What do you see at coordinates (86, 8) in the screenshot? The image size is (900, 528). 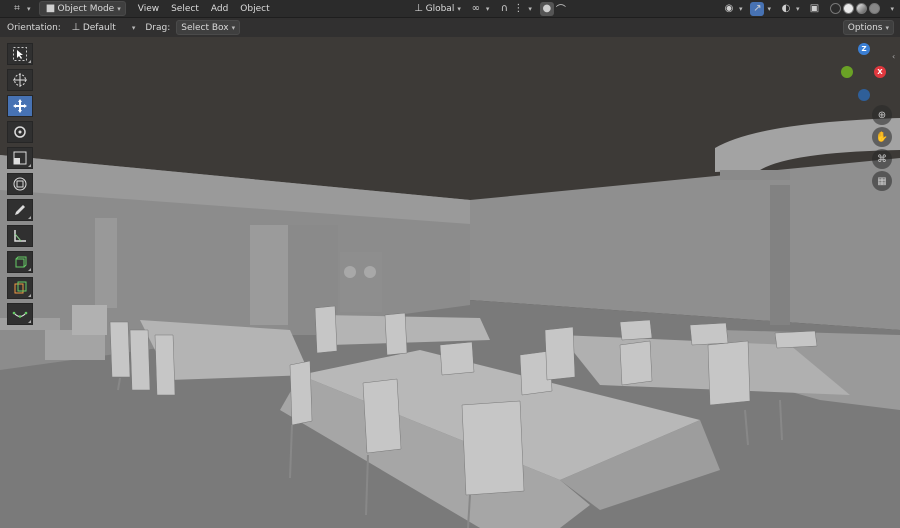 I see `mode-label: Object Mode` at bounding box center [86, 8].